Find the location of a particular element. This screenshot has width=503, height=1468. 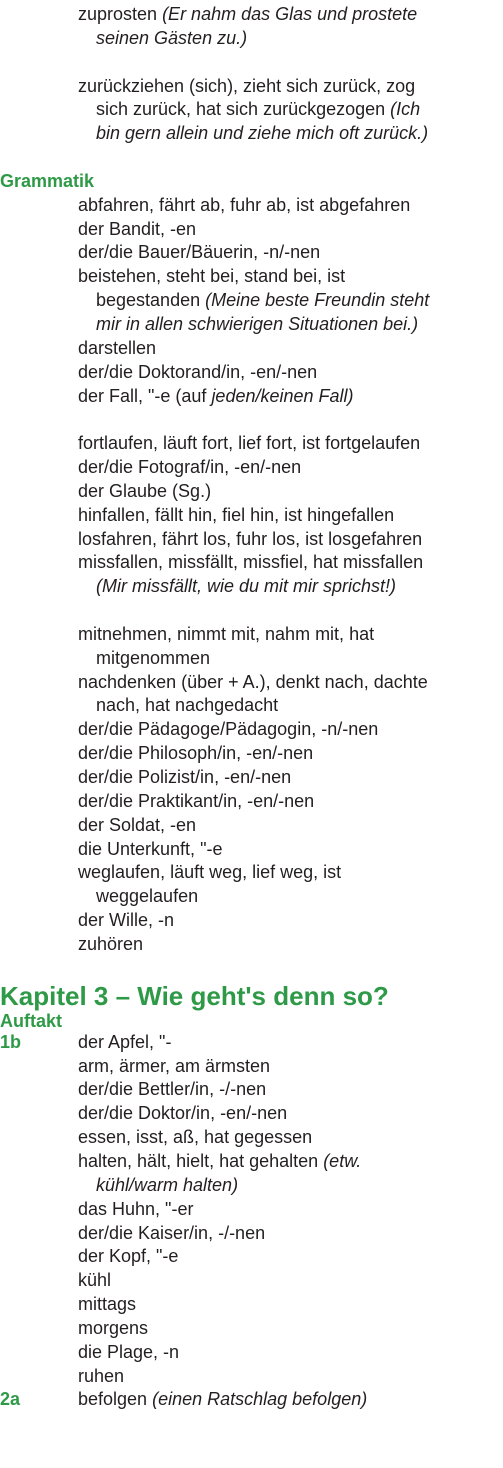

entry-line: der/die Pädagoge/Pädagogin, -n/-nen is located at coordinates (251, 730).